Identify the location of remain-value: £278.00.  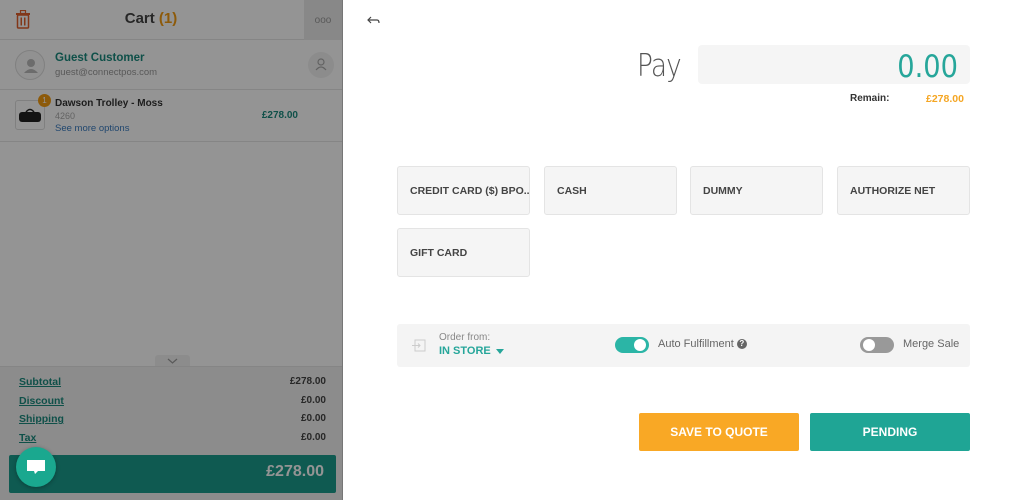
(945, 99).